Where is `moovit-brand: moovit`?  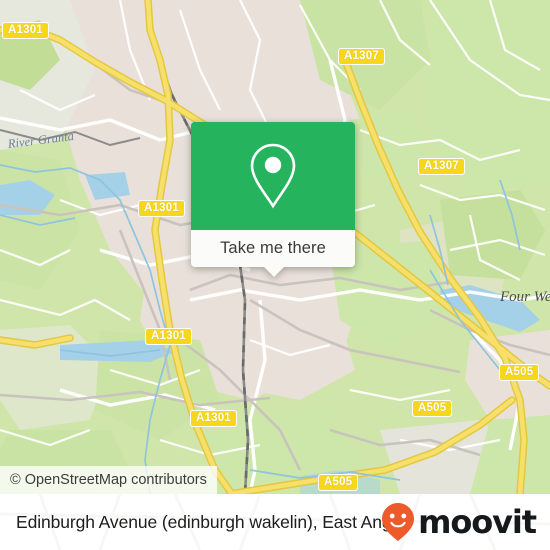 moovit-brand: moovit is located at coordinates (459, 522).